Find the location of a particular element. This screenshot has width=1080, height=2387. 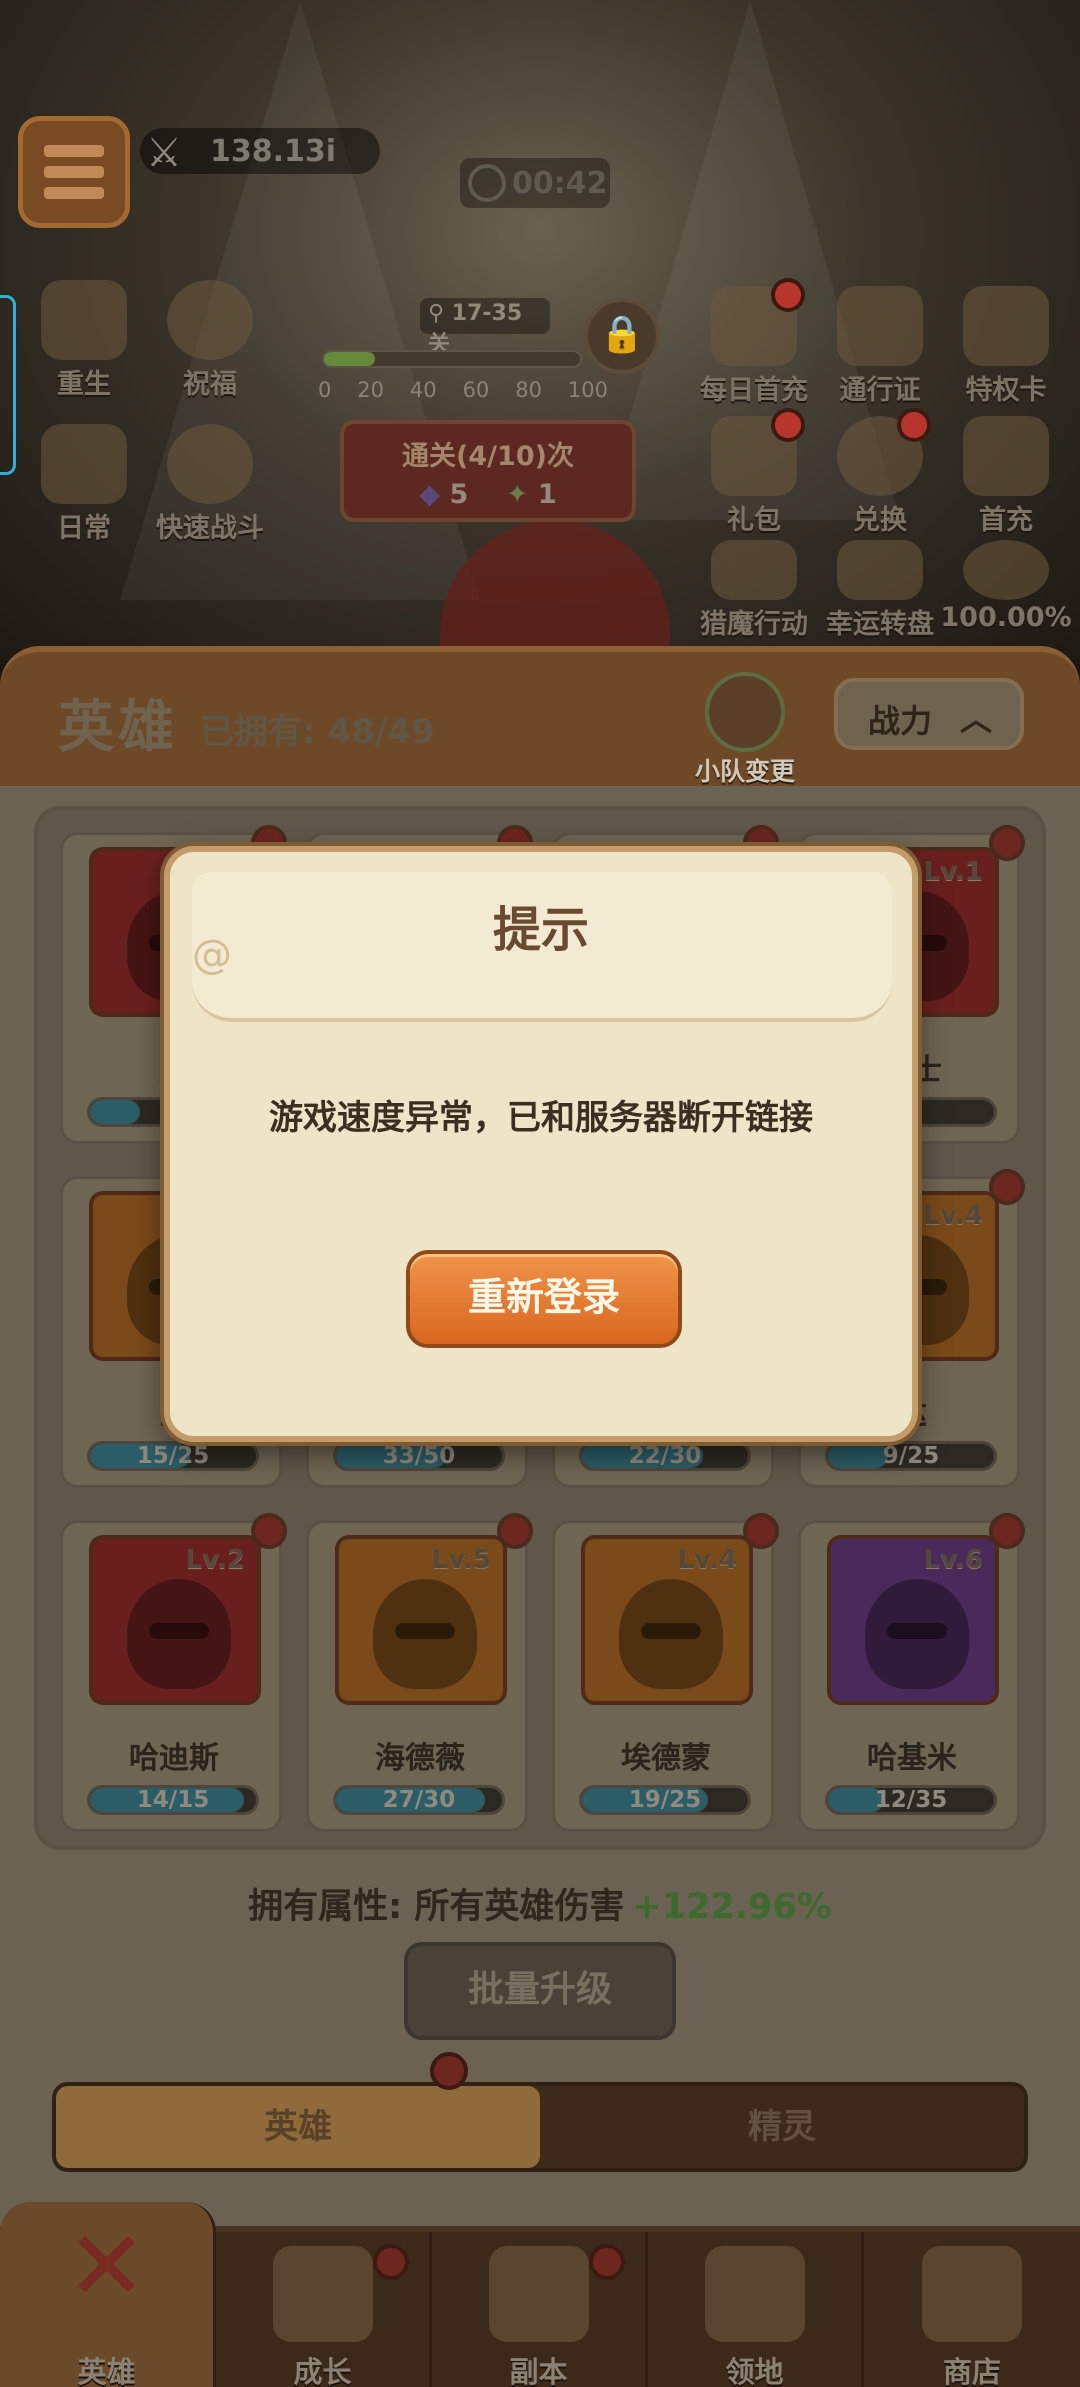

dialog-title: 提示 is located at coordinates (540, 930).